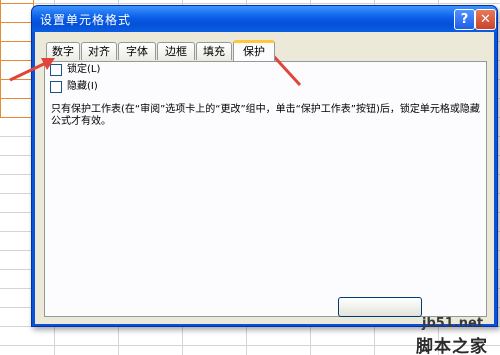  I want to click on arrow-to-checkbox-icon, so click(32, 70).